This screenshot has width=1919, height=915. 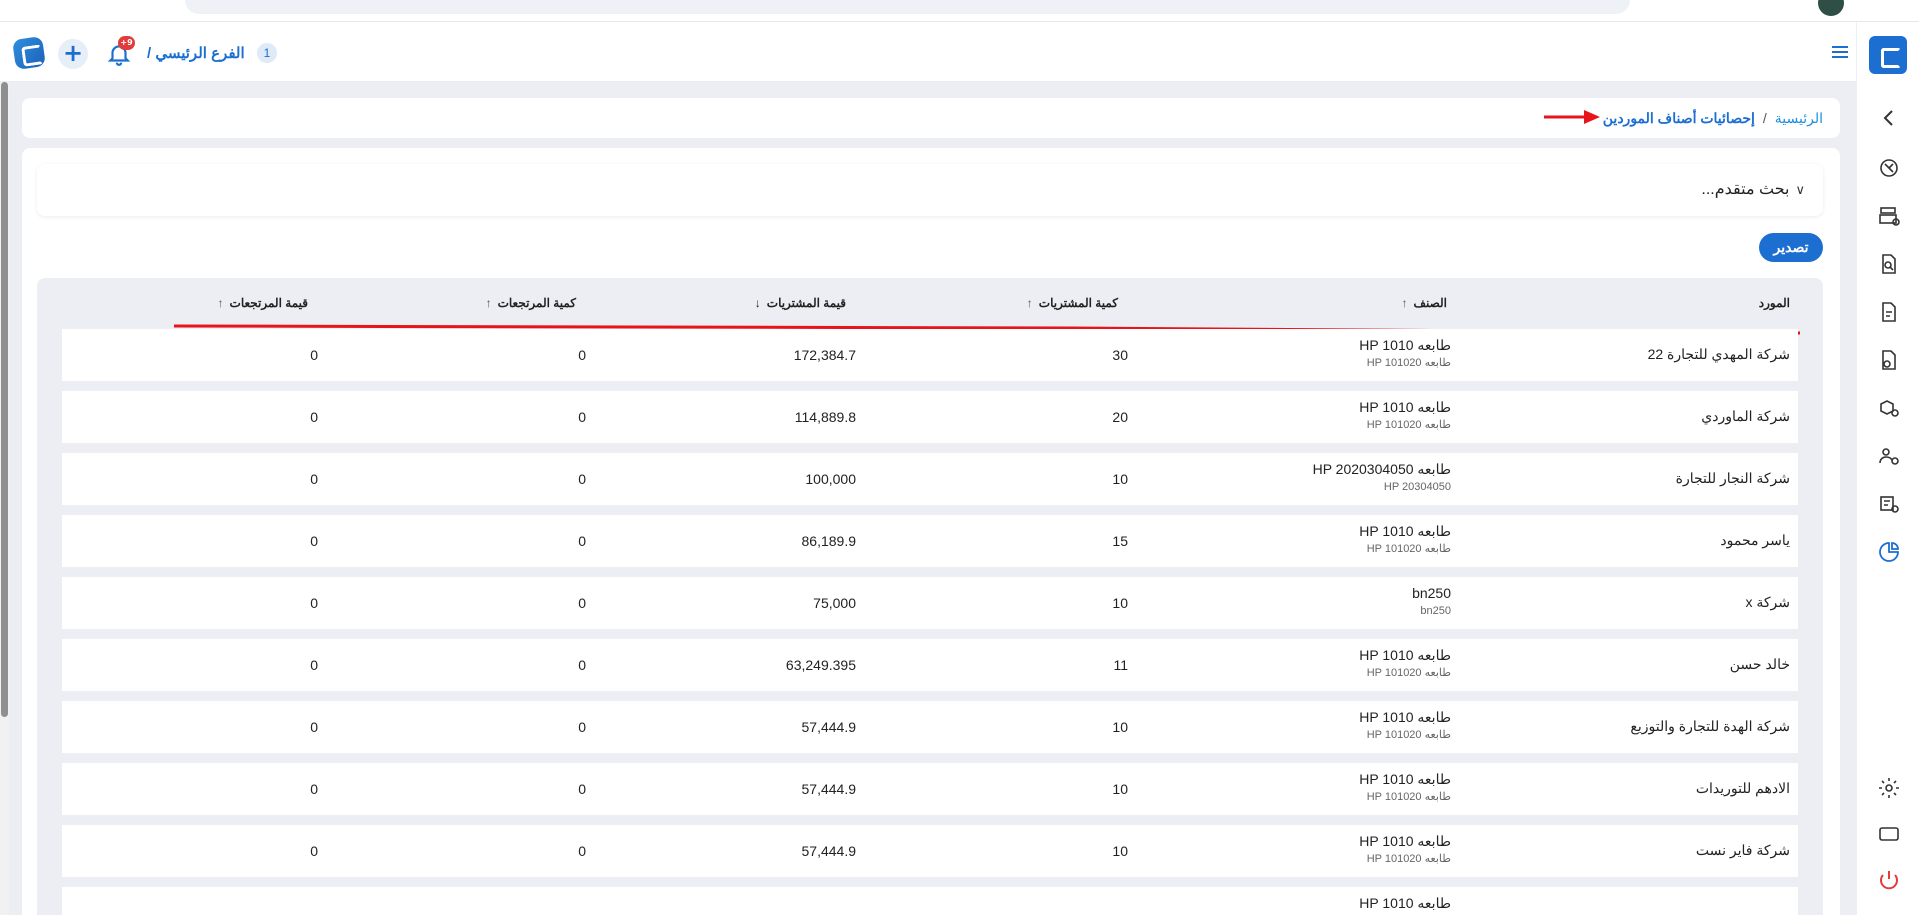 What do you see at coordinates (1889, 168) in the screenshot?
I see `dashboard-gauge-icon` at bounding box center [1889, 168].